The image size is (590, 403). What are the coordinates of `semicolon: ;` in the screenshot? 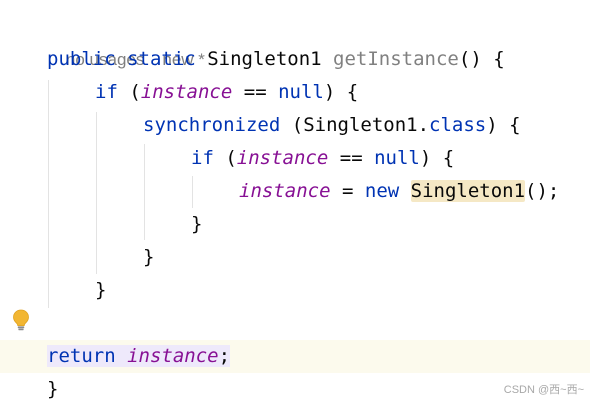 It's located at (224, 356).